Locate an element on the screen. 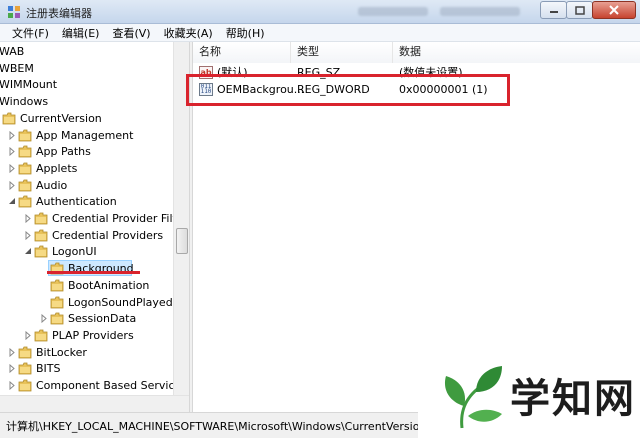 This screenshot has height=438, width=640. tree-item: BootAnimation is located at coordinates (86, 285).